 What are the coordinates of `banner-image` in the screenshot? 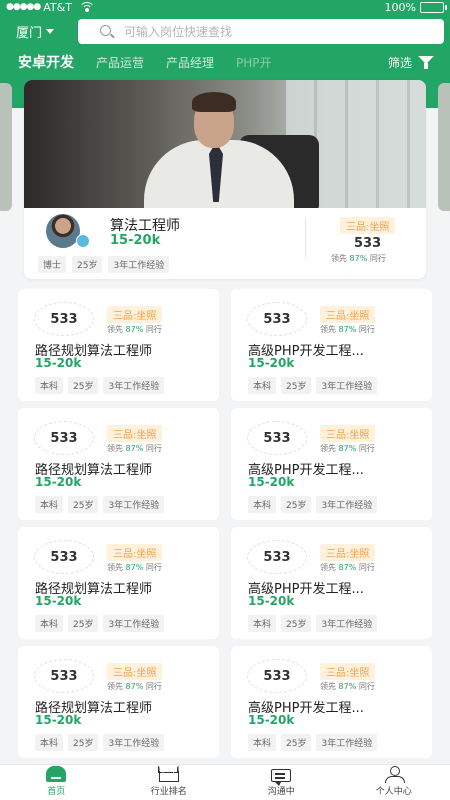 It's located at (225, 144).